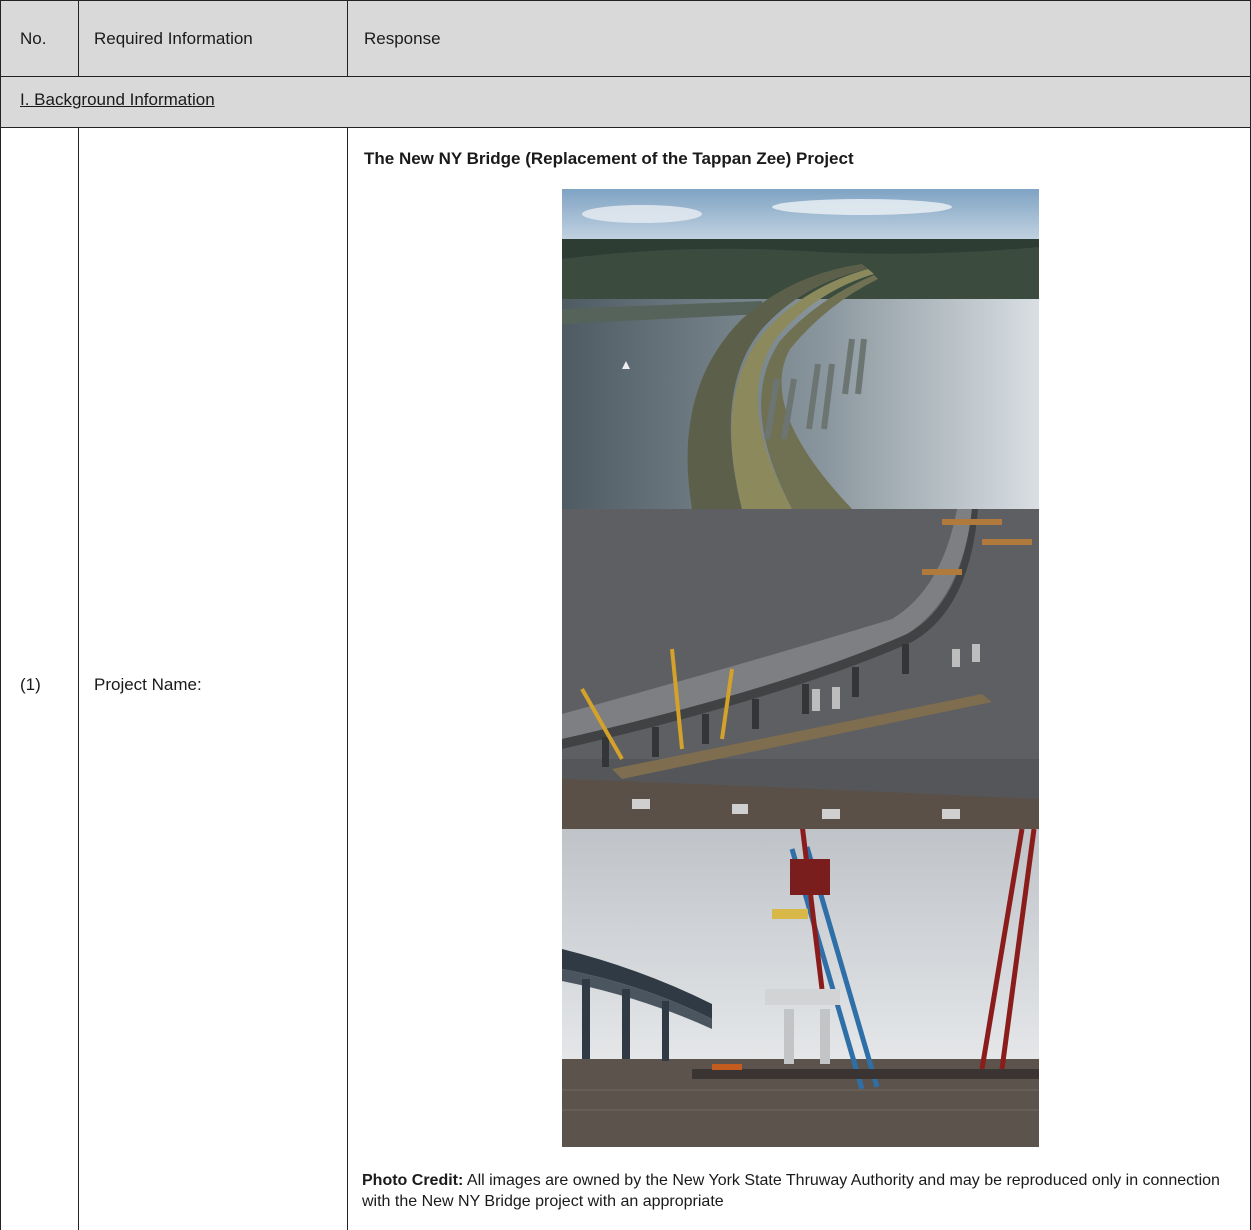 This screenshot has height=1230, width=1251. What do you see at coordinates (347, 38) in the screenshot?
I see `col-divider-2-header` at bounding box center [347, 38].